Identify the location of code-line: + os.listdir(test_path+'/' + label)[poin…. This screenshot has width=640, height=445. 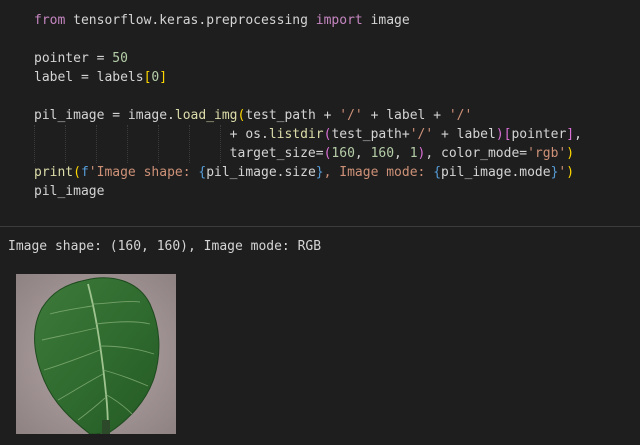
(308, 134).